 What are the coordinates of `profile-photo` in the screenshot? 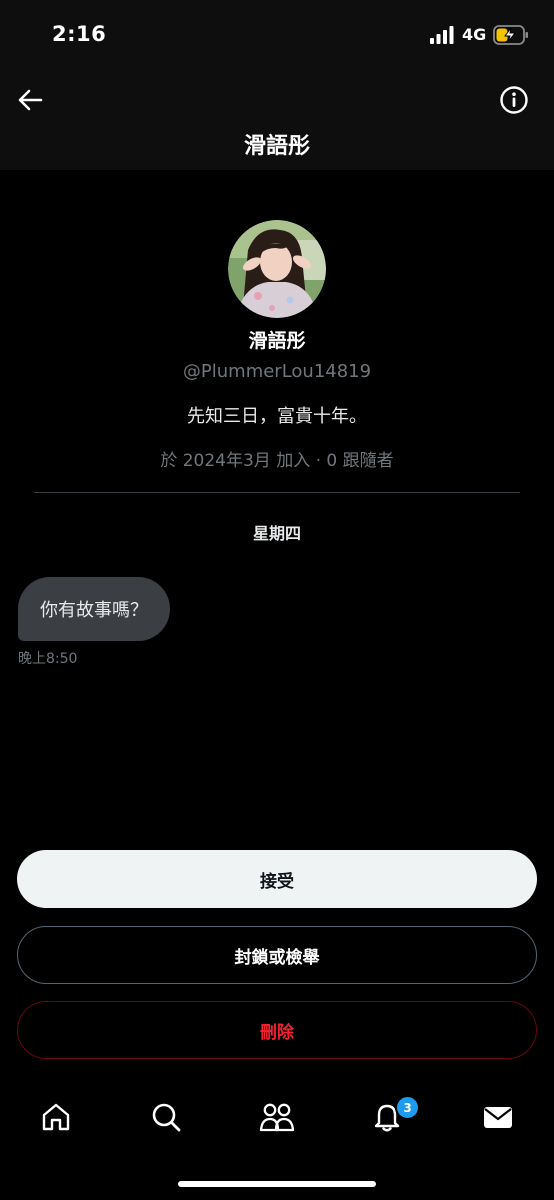 It's located at (277, 269).